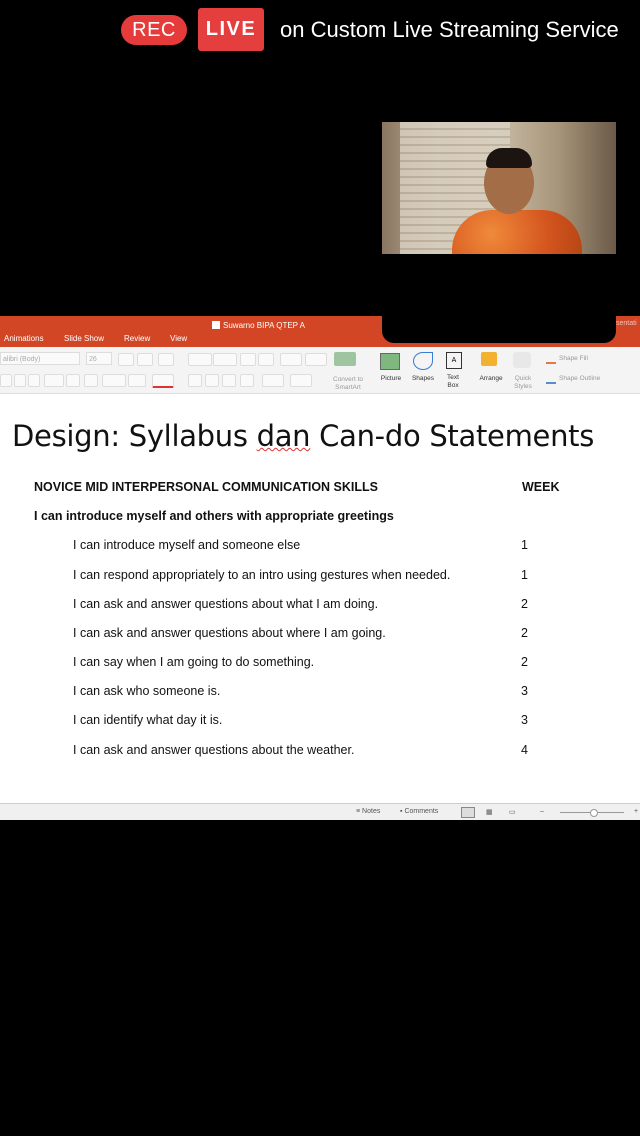 The height and width of the screenshot is (1136, 640). What do you see at coordinates (523, 383) in the screenshot?
I see `quick-styles-label: Quick Styles` at bounding box center [523, 383].